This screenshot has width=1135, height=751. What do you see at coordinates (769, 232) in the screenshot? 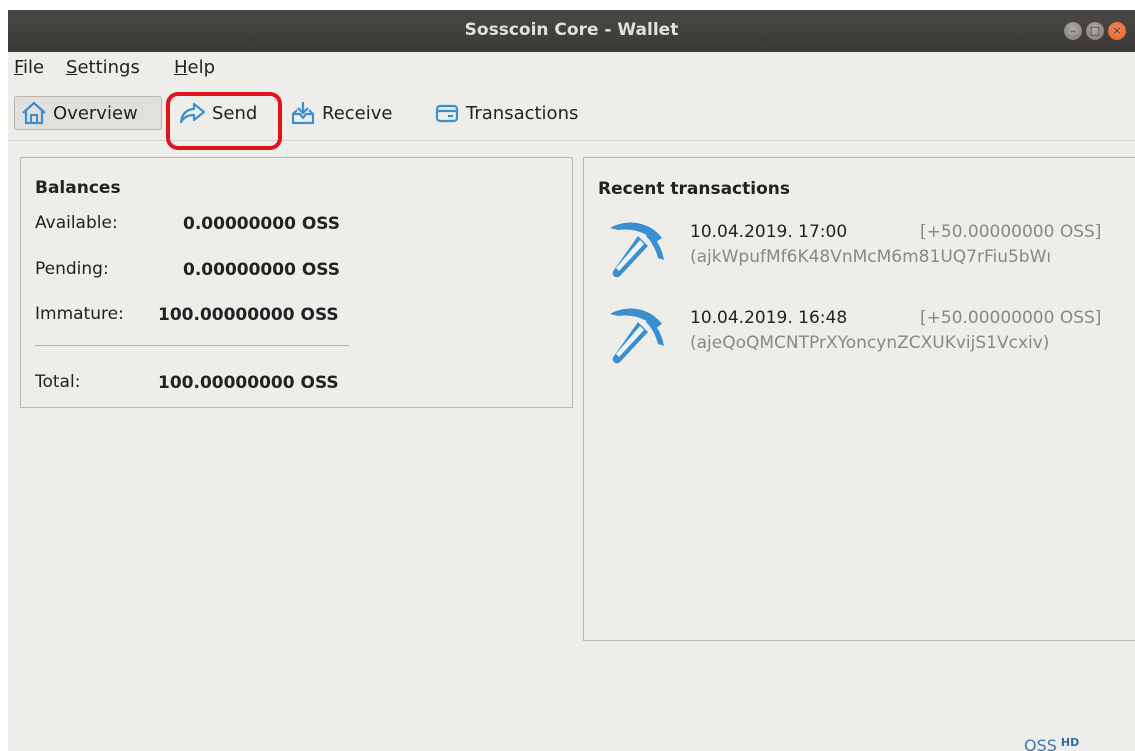
I see `transaction-date: 10.04.2019. 17:00` at bounding box center [769, 232].